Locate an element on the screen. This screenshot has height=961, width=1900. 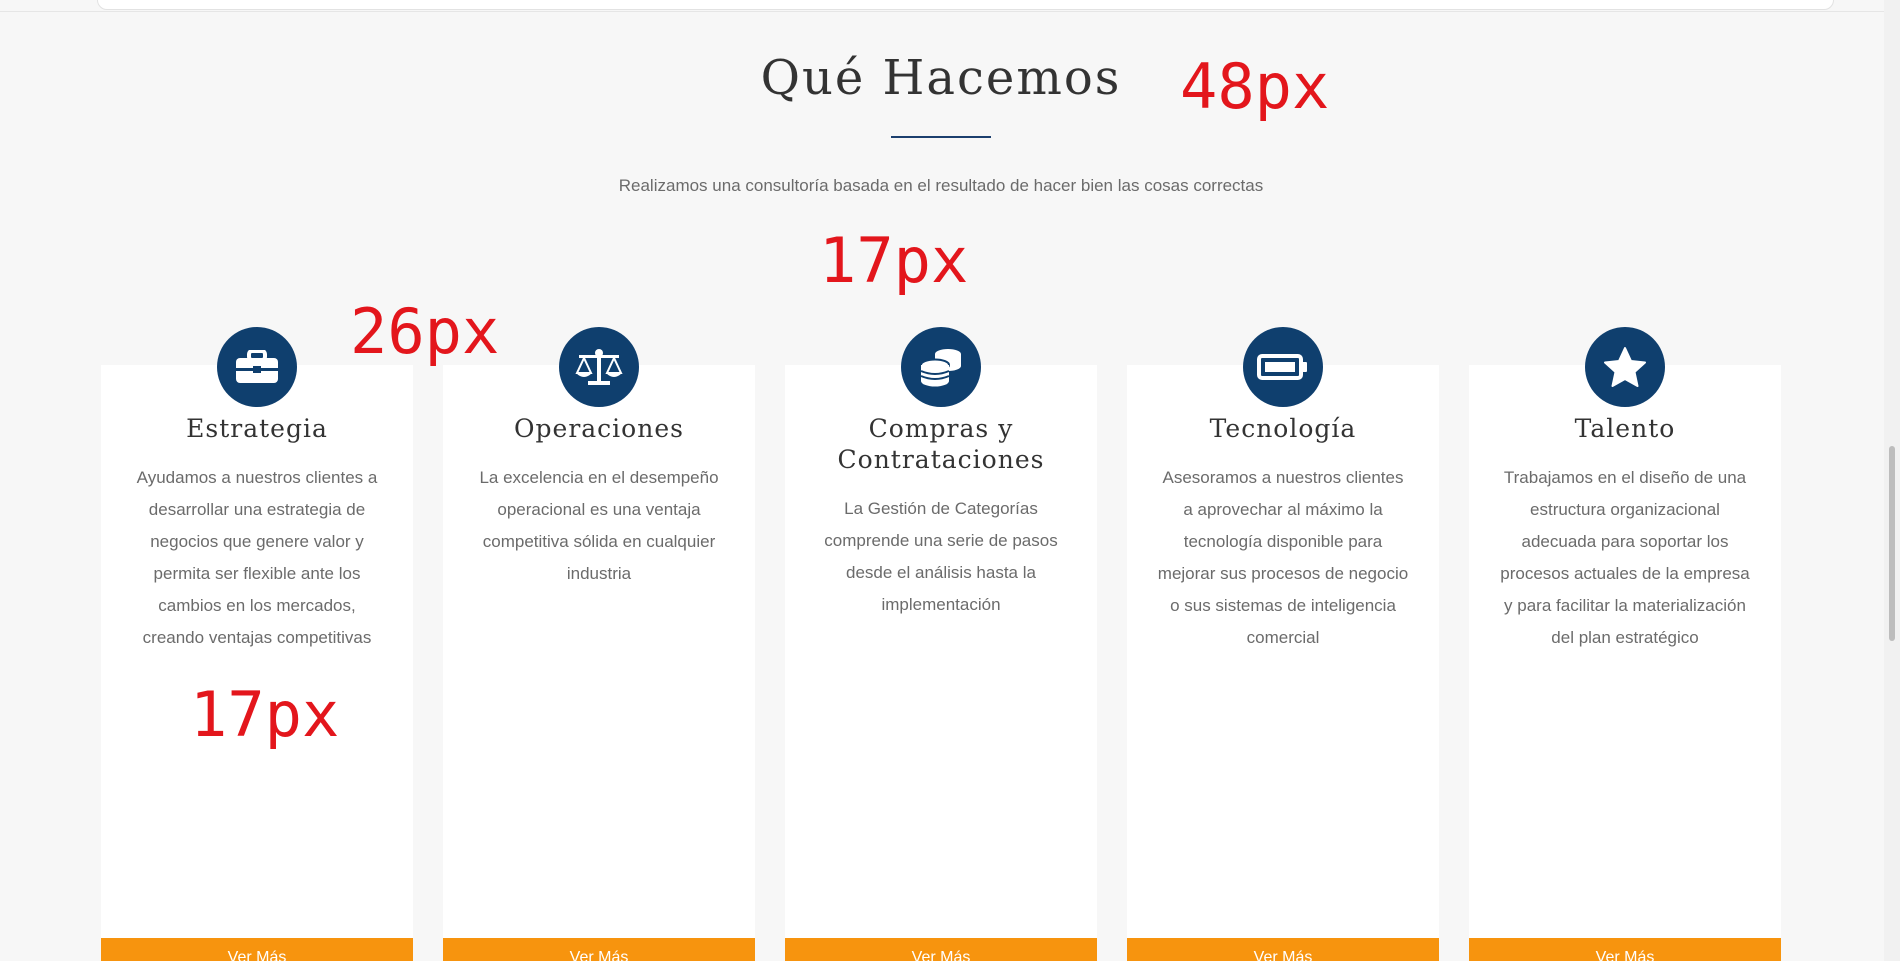
header-divider is located at coordinates (950, 11).